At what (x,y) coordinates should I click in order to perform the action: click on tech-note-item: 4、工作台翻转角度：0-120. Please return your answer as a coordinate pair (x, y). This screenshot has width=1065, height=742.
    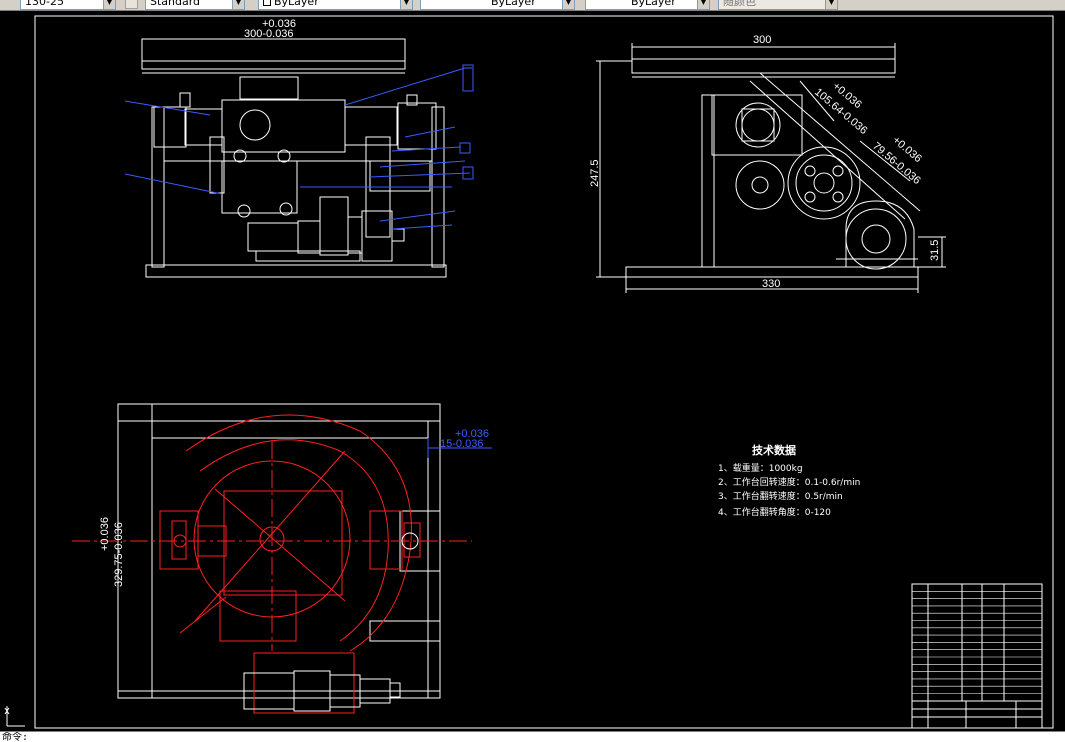
    Looking at the image, I should click on (774, 512).